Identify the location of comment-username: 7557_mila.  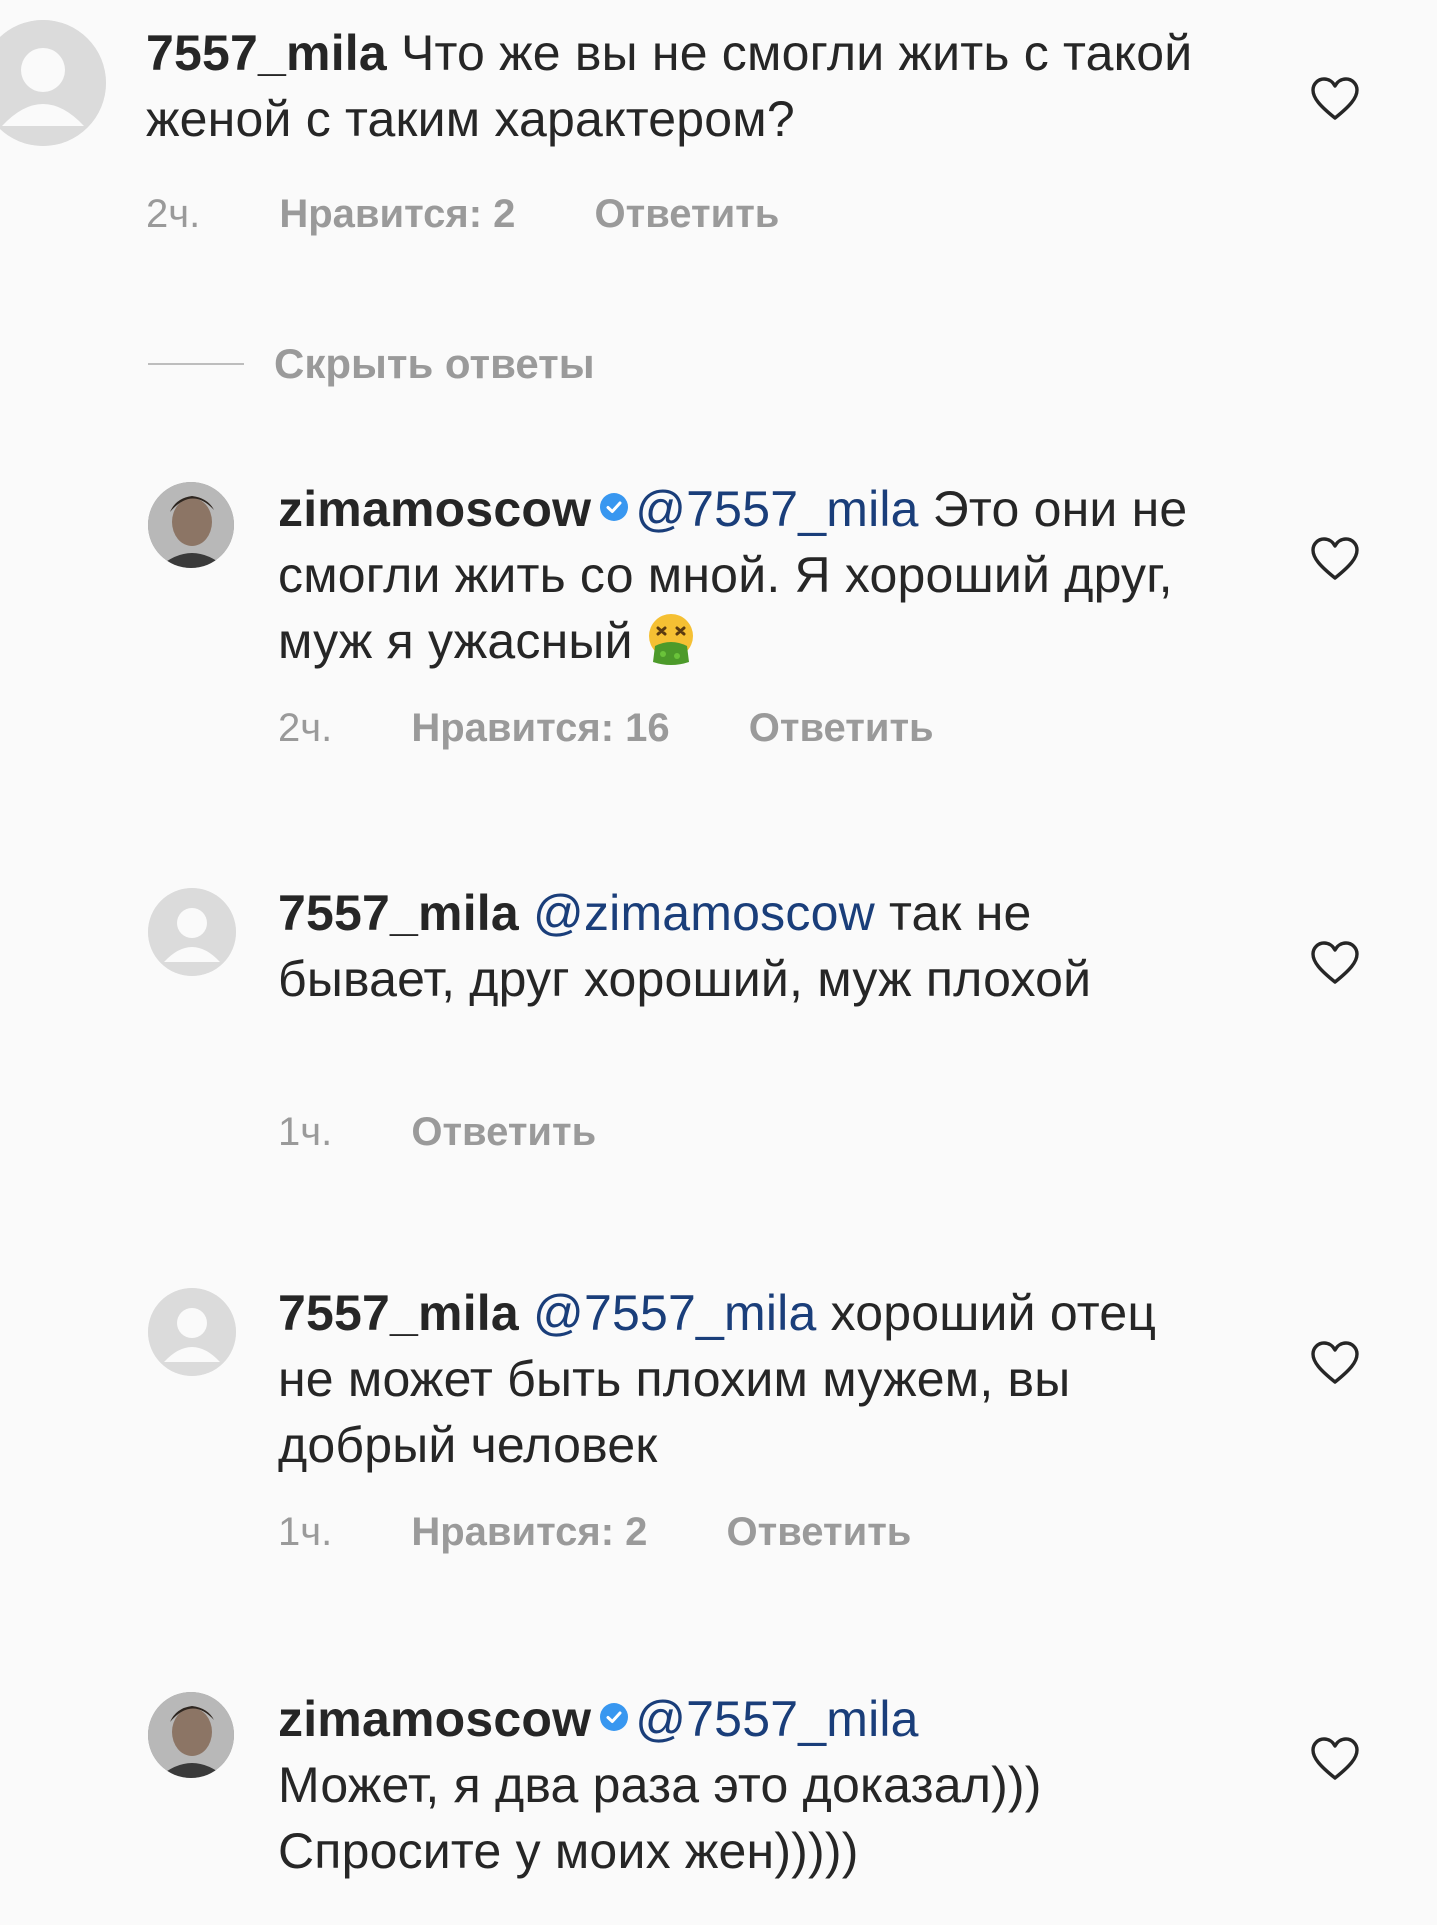
(266, 53).